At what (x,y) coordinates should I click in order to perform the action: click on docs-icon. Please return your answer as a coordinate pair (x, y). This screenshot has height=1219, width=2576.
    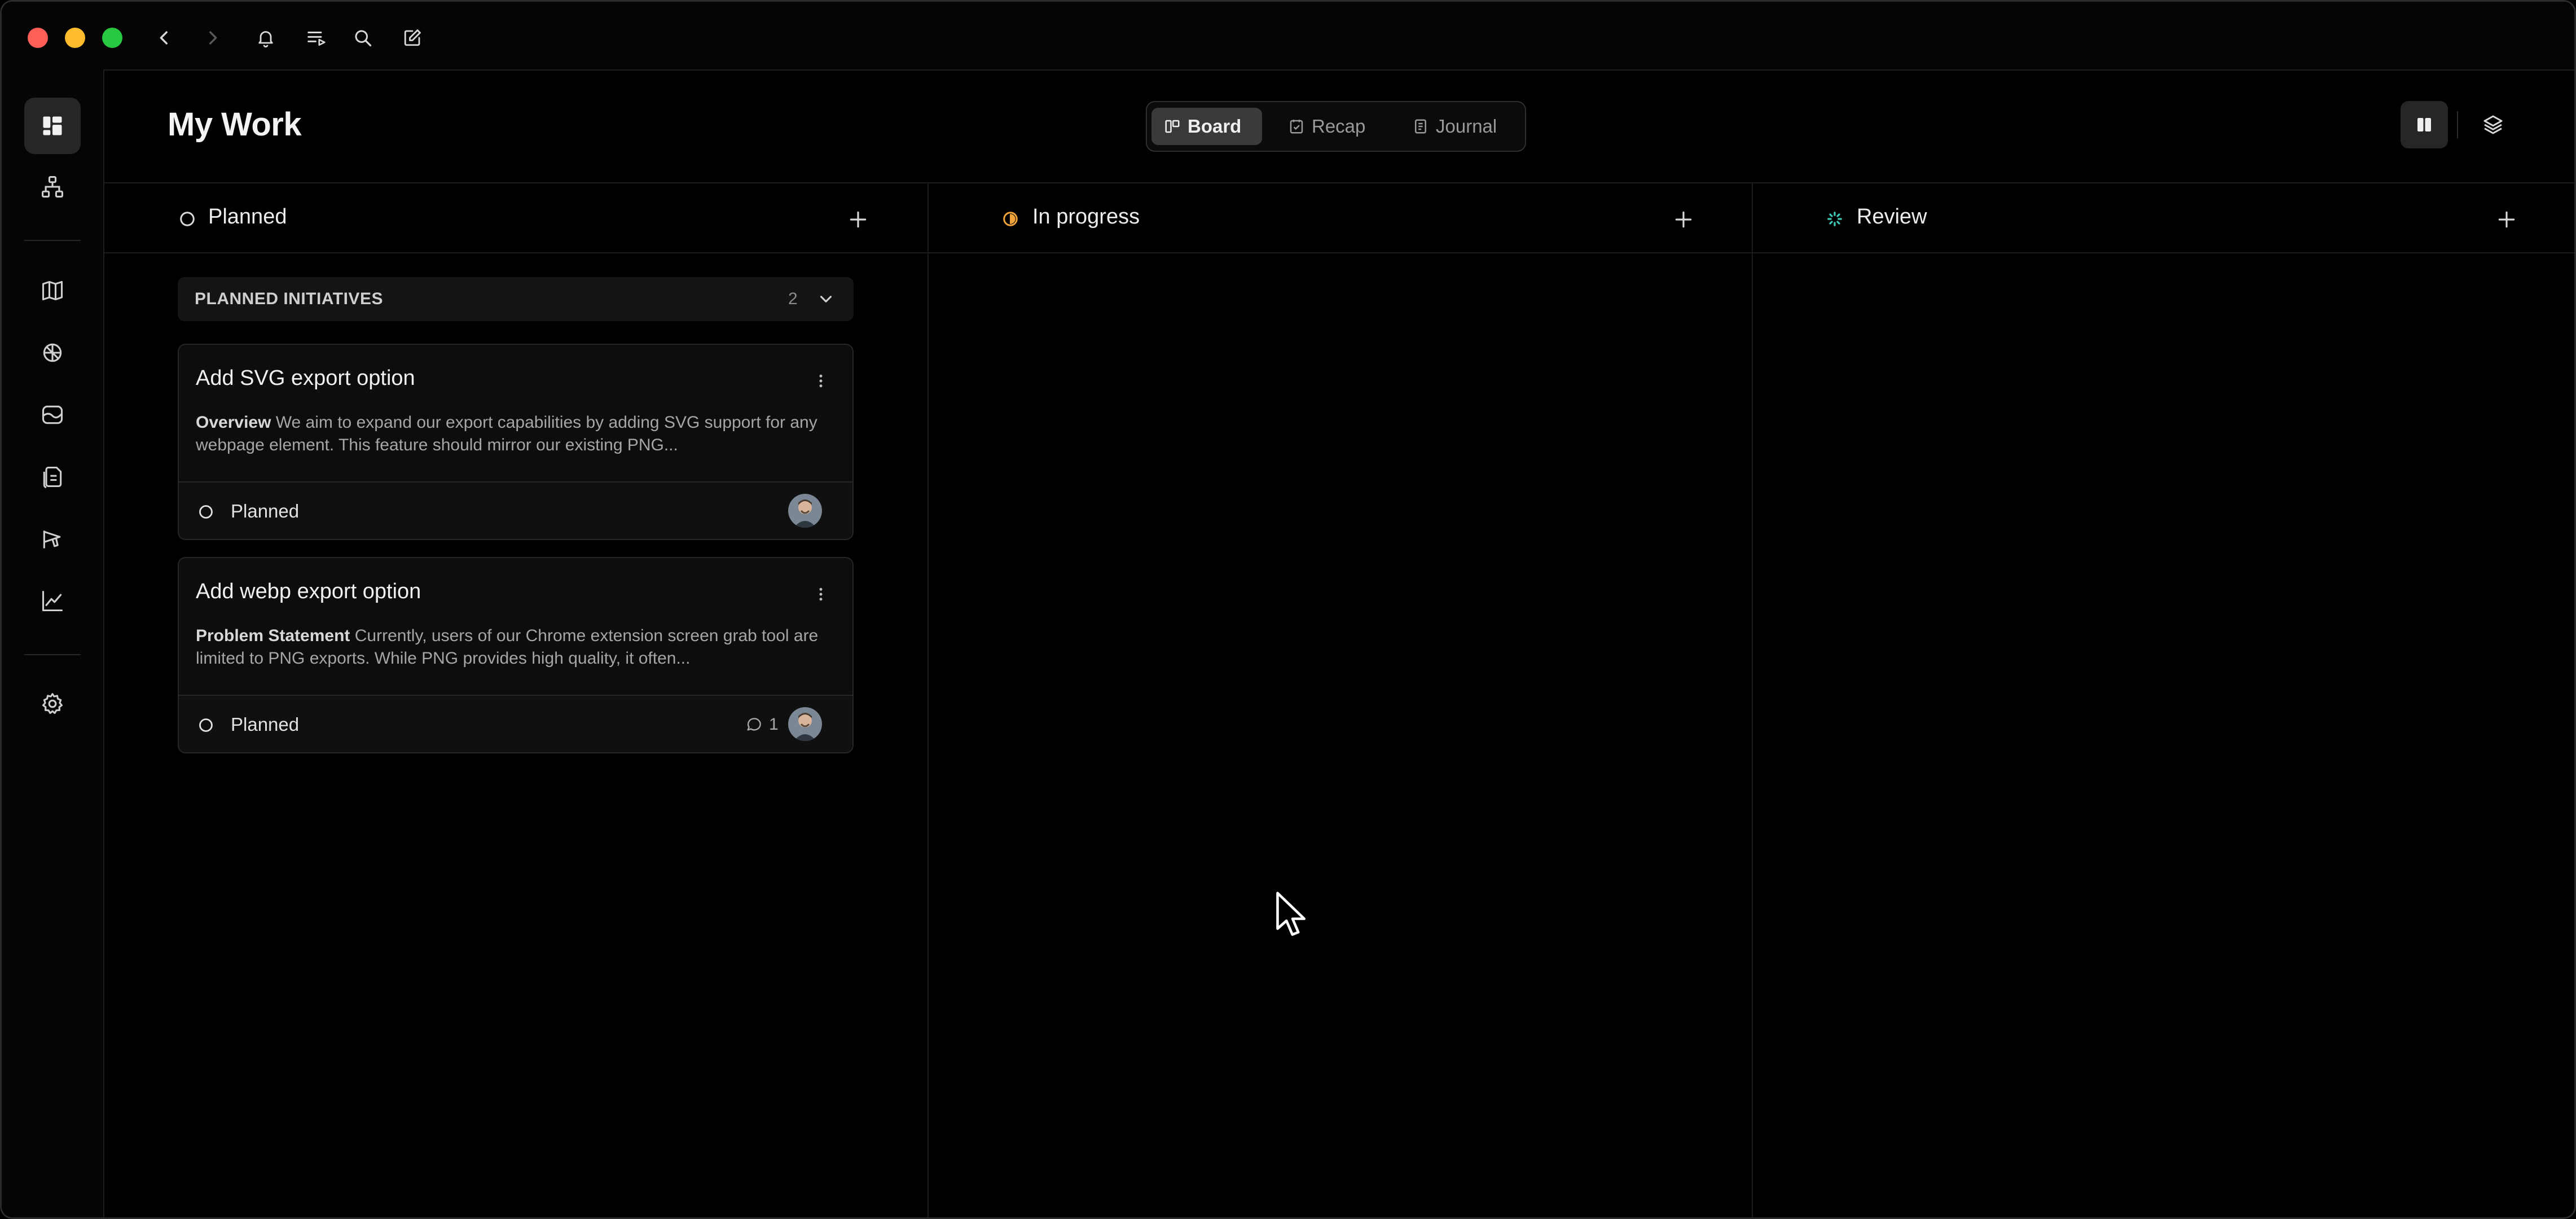
    Looking at the image, I should click on (53, 477).